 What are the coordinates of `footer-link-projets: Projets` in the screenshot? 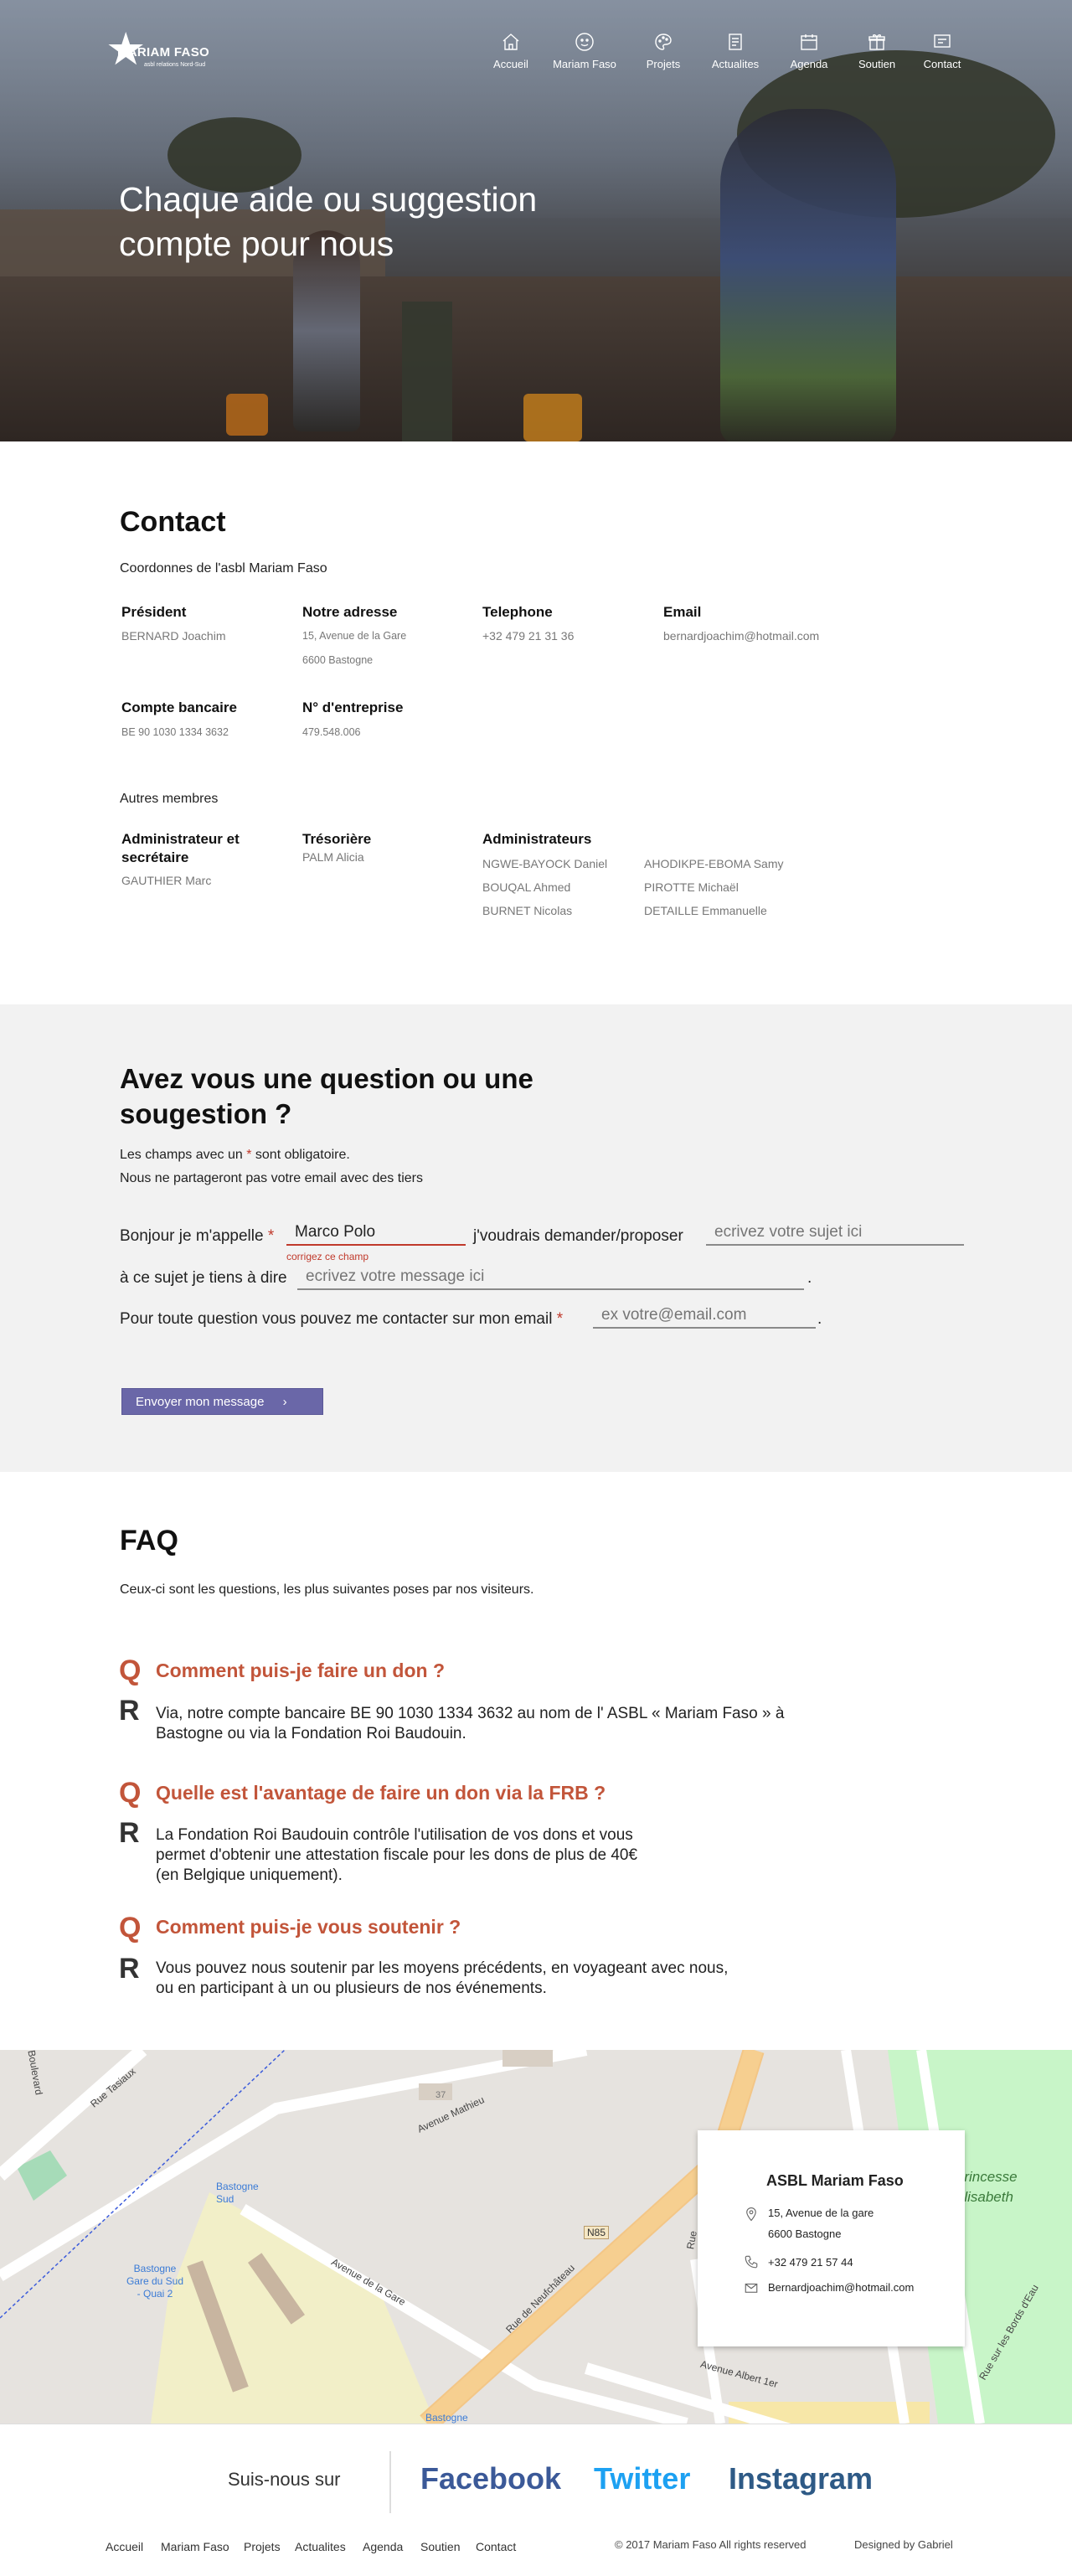 It's located at (262, 2546).